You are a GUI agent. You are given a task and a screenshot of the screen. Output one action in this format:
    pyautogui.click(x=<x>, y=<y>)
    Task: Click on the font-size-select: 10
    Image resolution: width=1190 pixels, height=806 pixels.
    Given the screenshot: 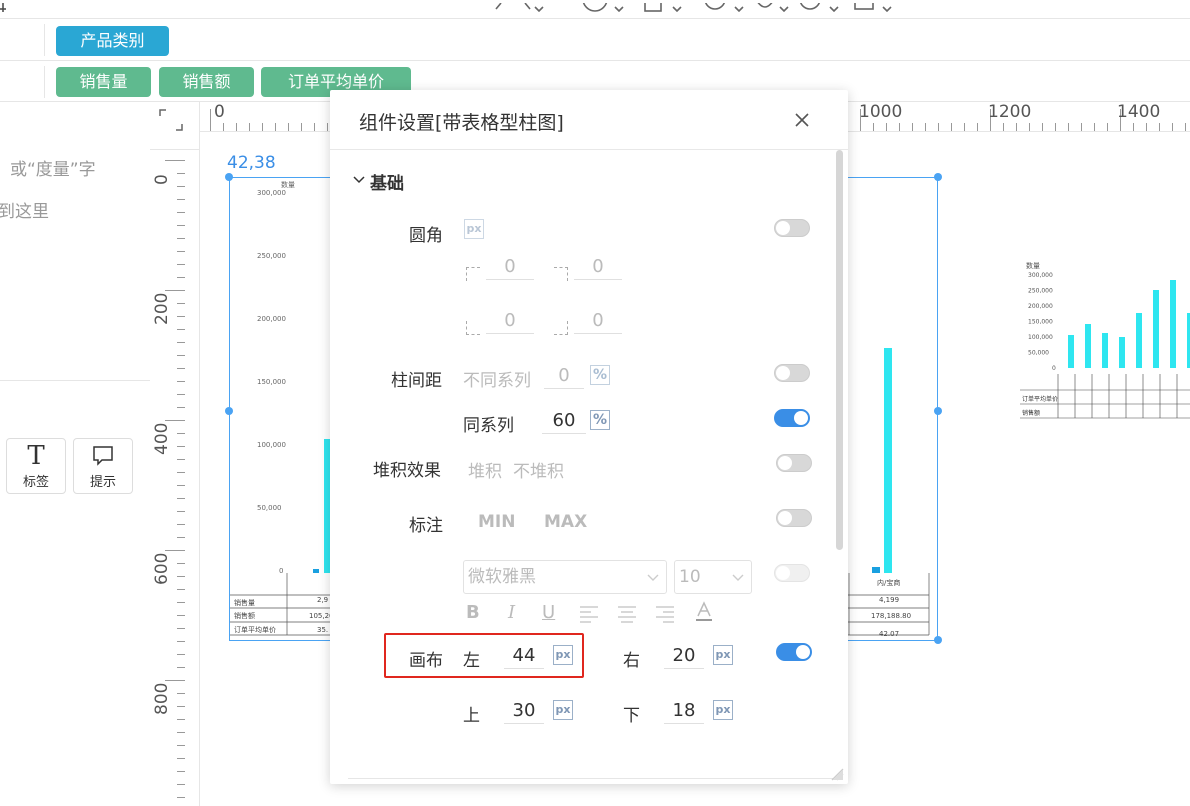 What is the action you would take?
    pyautogui.click(x=713, y=577)
    